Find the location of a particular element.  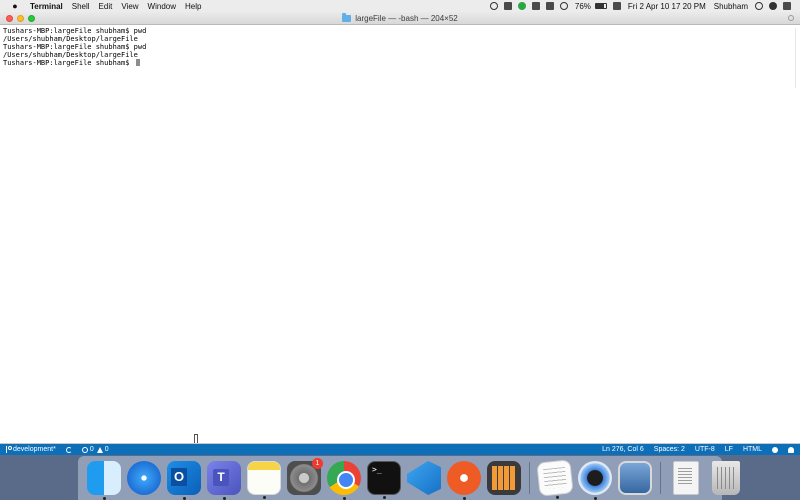

window-title: largeFile — -bash — 204×52 is located at coordinates (400, 17).